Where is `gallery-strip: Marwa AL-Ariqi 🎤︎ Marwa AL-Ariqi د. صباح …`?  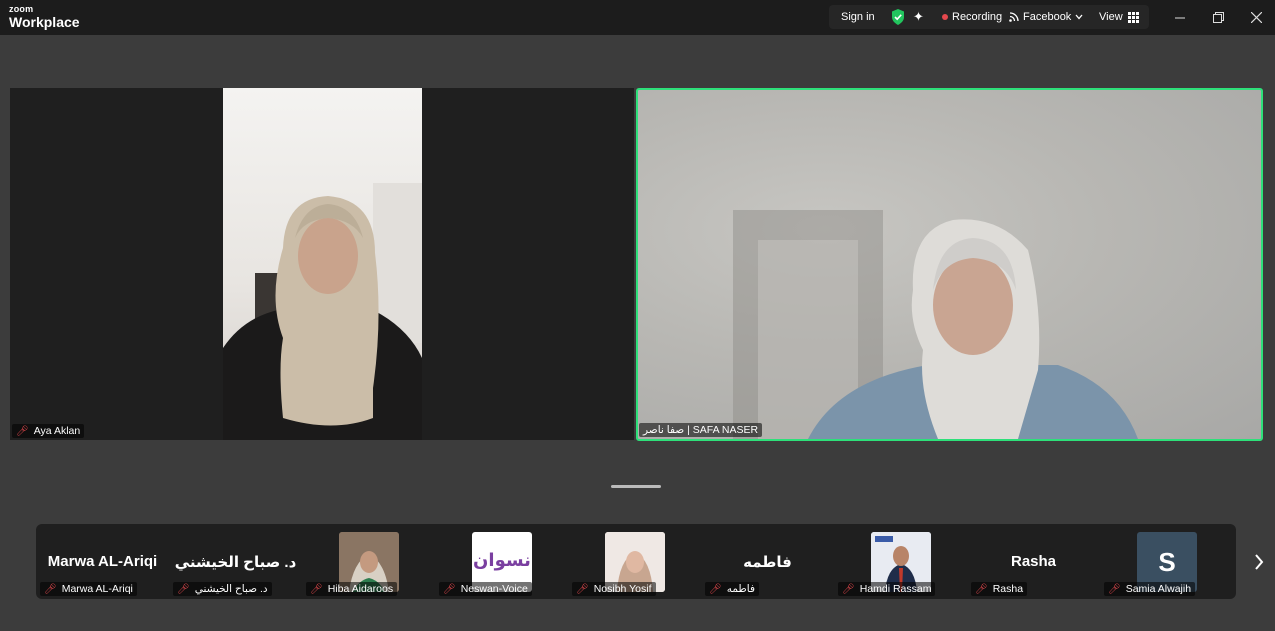 gallery-strip: Marwa AL-Ariqi 🎤︎ Marwa AL-Ariqi د. صباح … is located at coordinates (636, 561).